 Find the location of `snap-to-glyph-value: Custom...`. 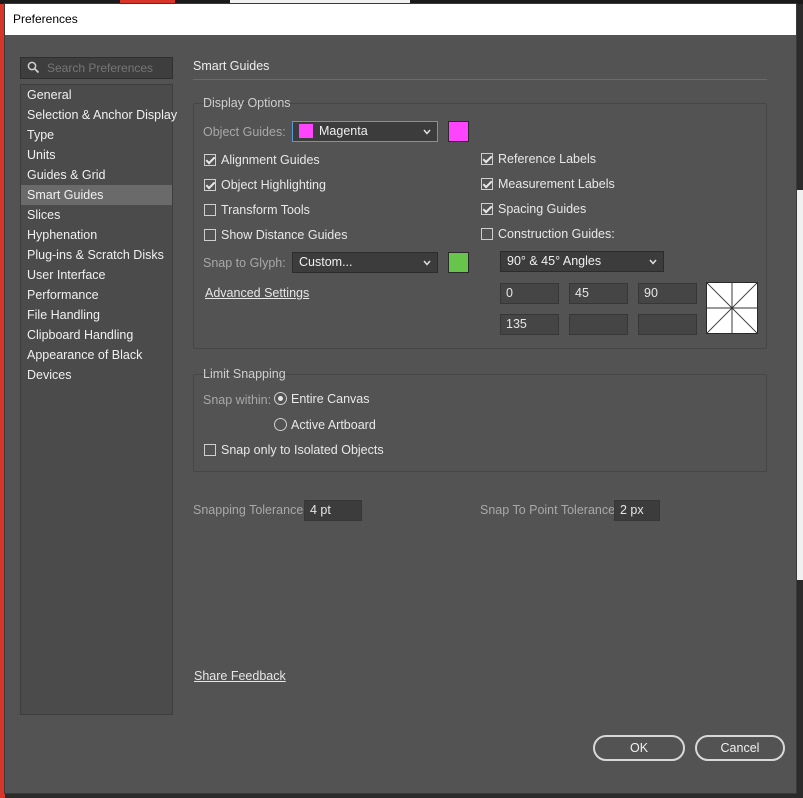

snap-to-glyph-value: Custom... is located at coordinates (326, 262).